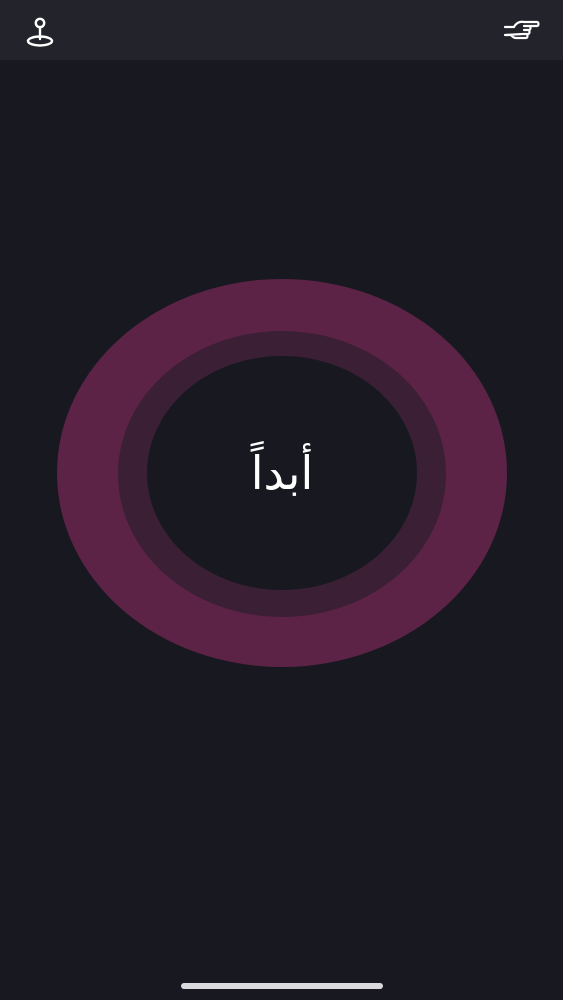  What do you see at coordinates (282, 986) in the screenshot?
I see `home-indicator` at bounding box center [282, 986].